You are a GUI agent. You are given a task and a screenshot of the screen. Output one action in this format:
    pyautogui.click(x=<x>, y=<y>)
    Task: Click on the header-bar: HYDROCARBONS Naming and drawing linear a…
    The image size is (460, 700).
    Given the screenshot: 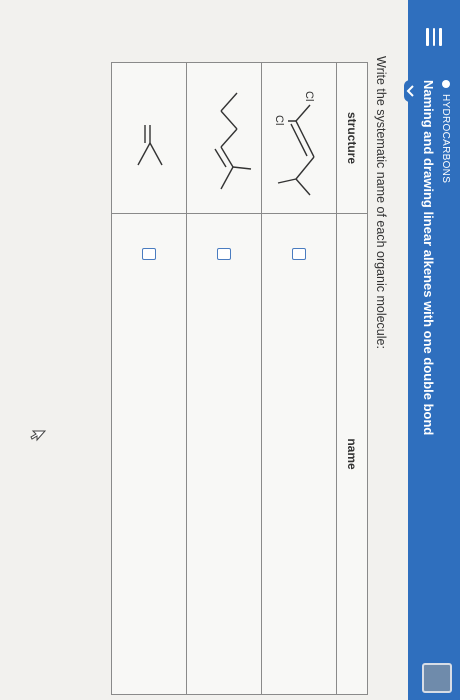 What is the action you would take?
    pyautogui.click(x=434, y=350)
    